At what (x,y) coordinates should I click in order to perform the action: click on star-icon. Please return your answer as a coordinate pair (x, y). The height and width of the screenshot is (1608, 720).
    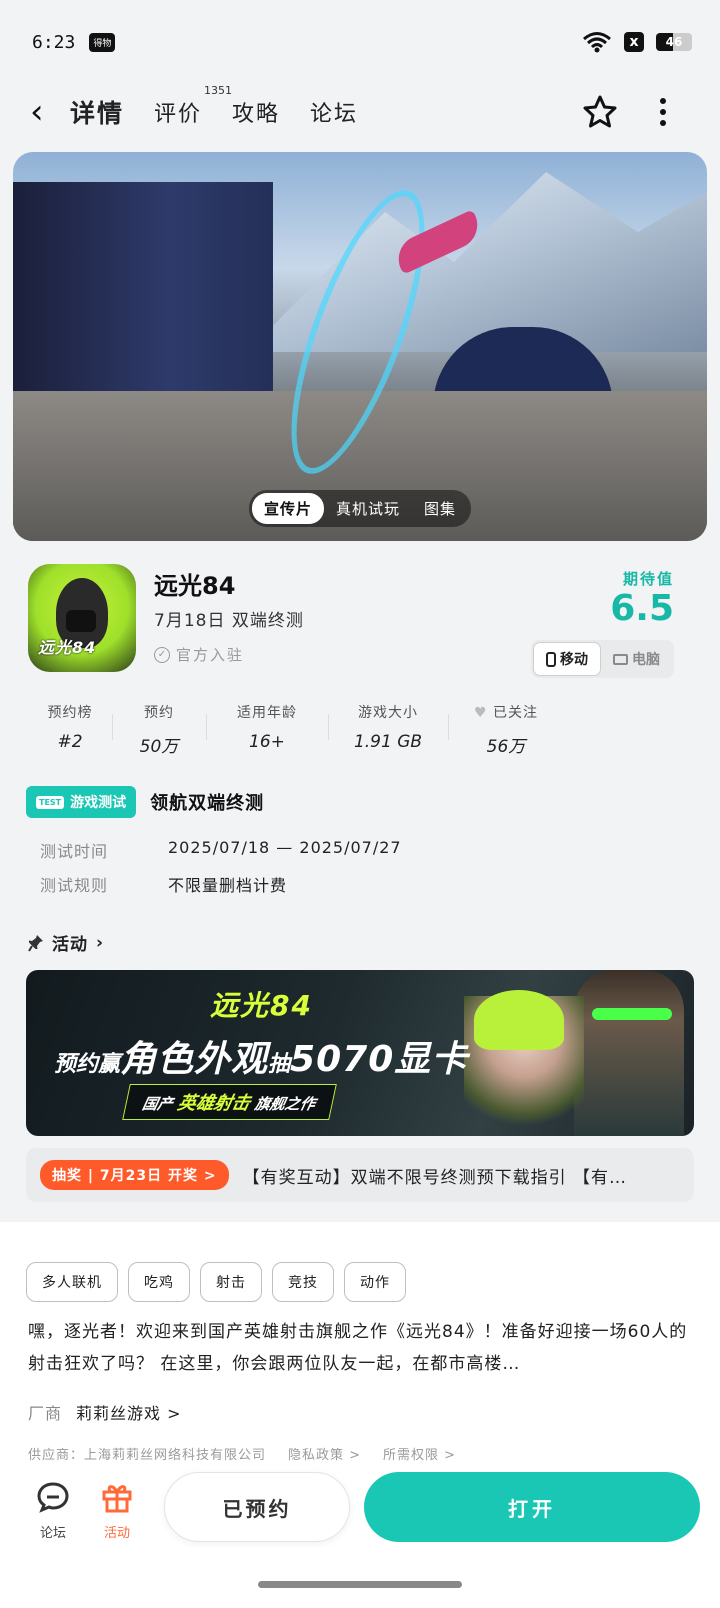
    Looking at the image, I should click on (600, 112).